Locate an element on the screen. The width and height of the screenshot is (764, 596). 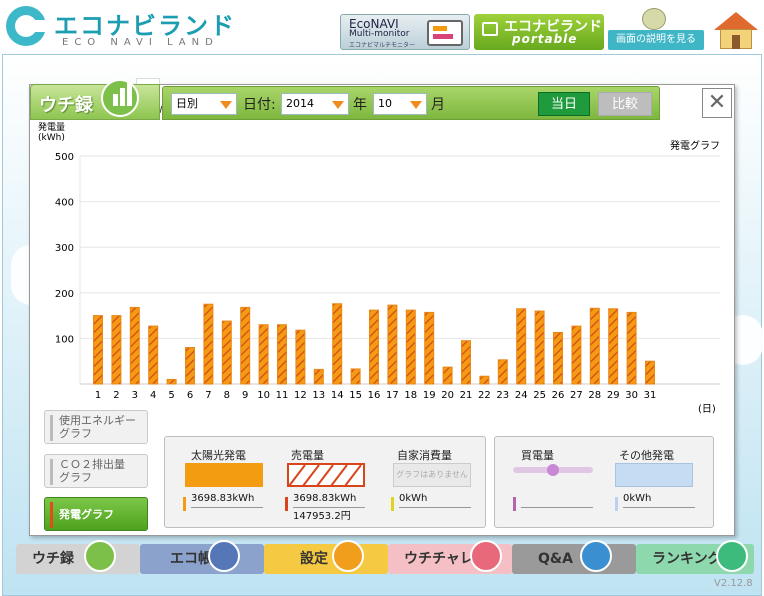
nav-uchichare: ウチチャレ is located at coordinates (450, 557).